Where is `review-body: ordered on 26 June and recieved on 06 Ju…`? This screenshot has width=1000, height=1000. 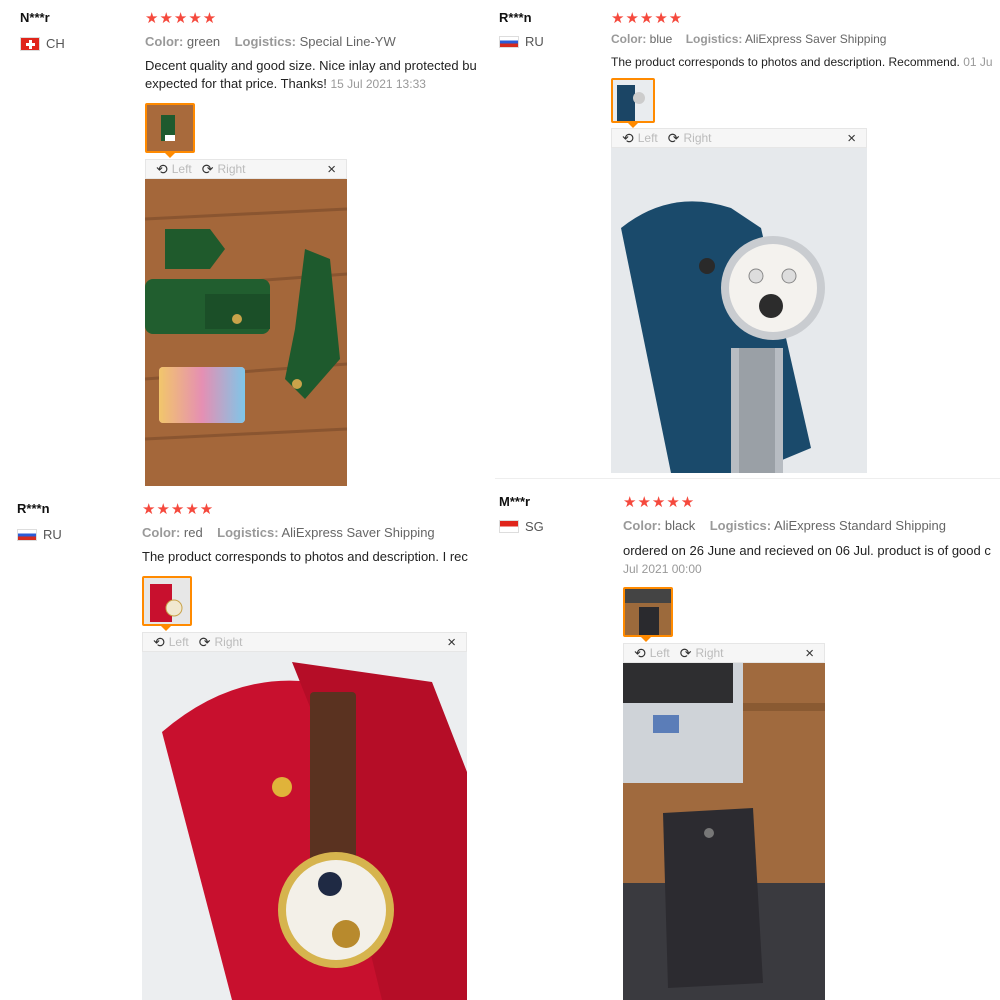
review-body: ordered on 26 June and recieved on 06 Ju… is located at coordinates (807, 550).